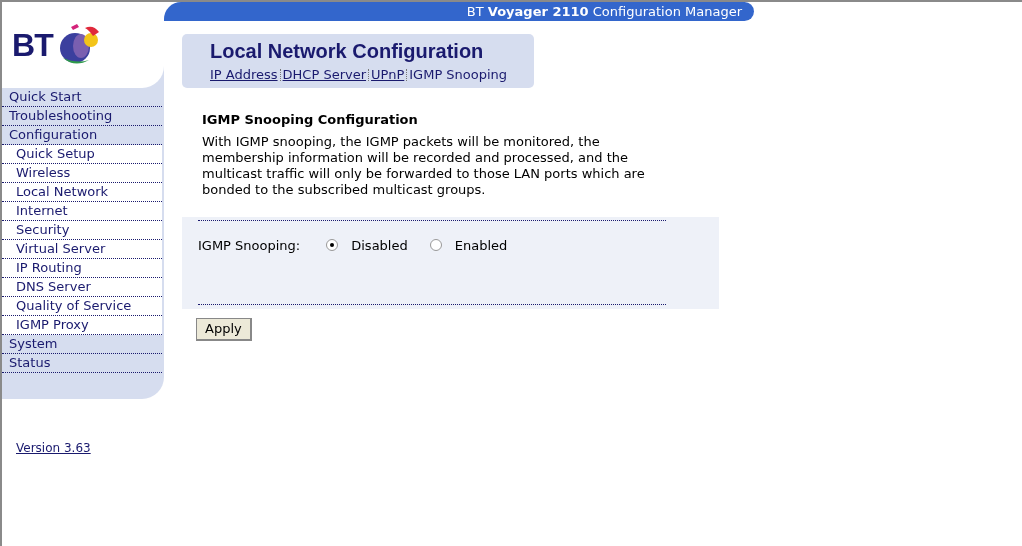 The image size is (1022, 546). What do you see at coordinates (604, 11) in the screenshot?
I see `header-title: BT Voyager 2110 Configuration Manager` at bounding box center [604, 11].